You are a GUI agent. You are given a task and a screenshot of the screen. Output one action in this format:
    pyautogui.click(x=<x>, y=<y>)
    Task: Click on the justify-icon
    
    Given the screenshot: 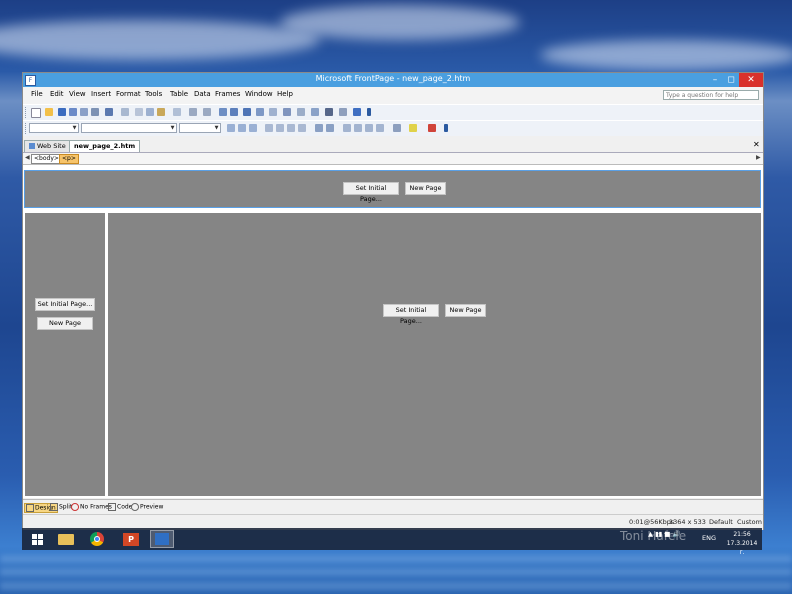 What is the action you would take?
    pyautogui.click(x=302, y=128)
    